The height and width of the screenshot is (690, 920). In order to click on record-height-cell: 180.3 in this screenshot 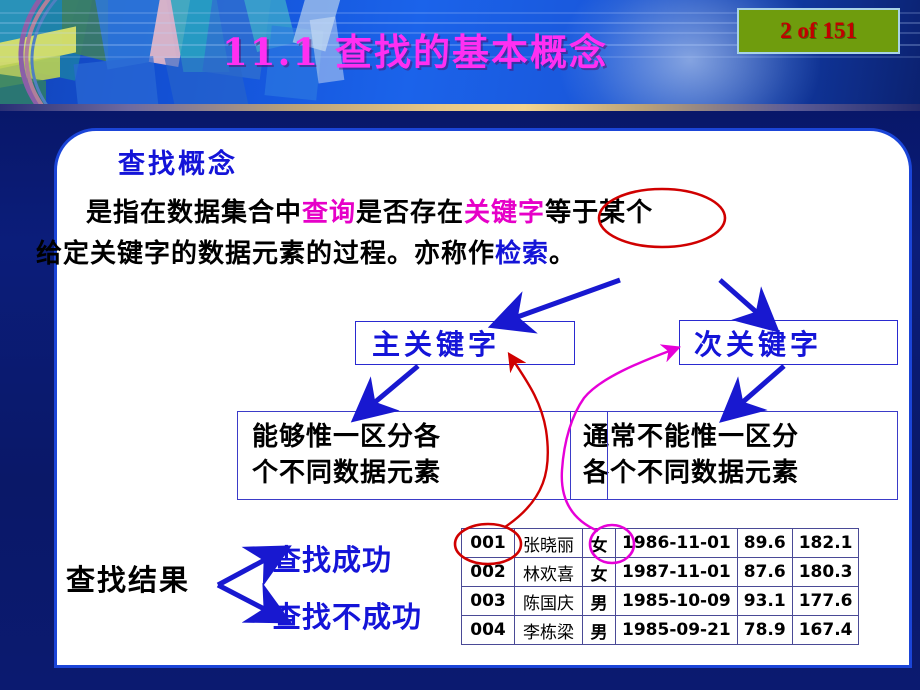, I will do `click(825, 572)`.